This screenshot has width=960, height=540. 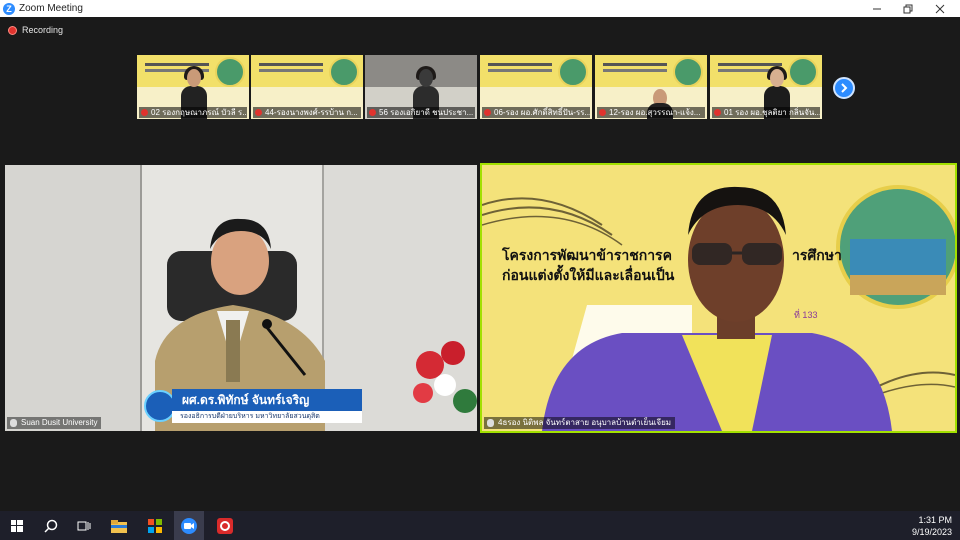 I want to click on store-icon, so click(x=155, y=526).